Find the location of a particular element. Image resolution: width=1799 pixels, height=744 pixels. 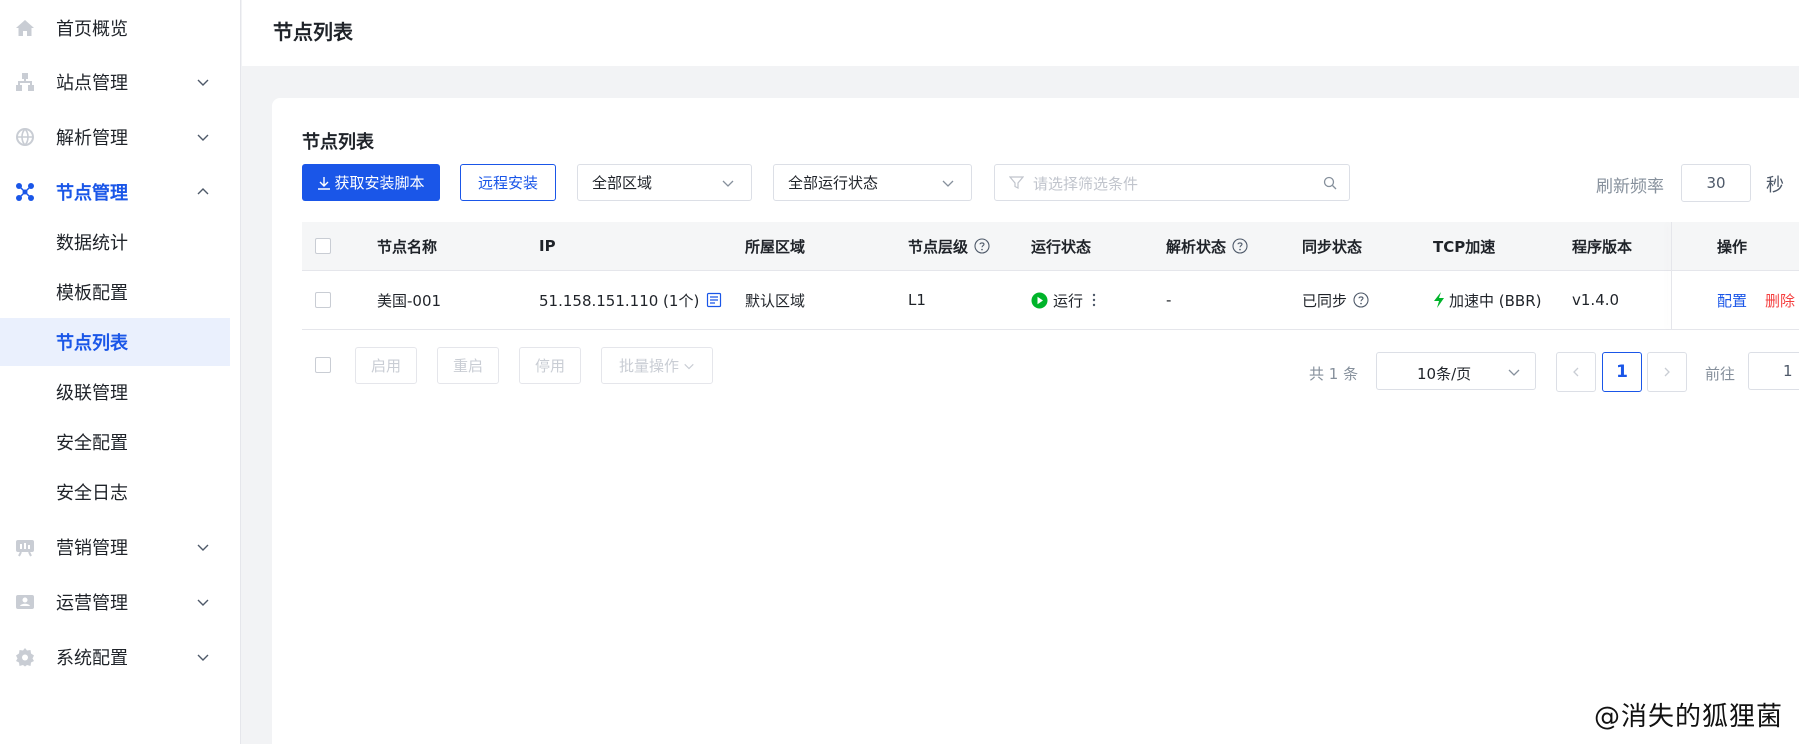

sidebar-item-site: 站点管理 is located at coordinates (115, 82).